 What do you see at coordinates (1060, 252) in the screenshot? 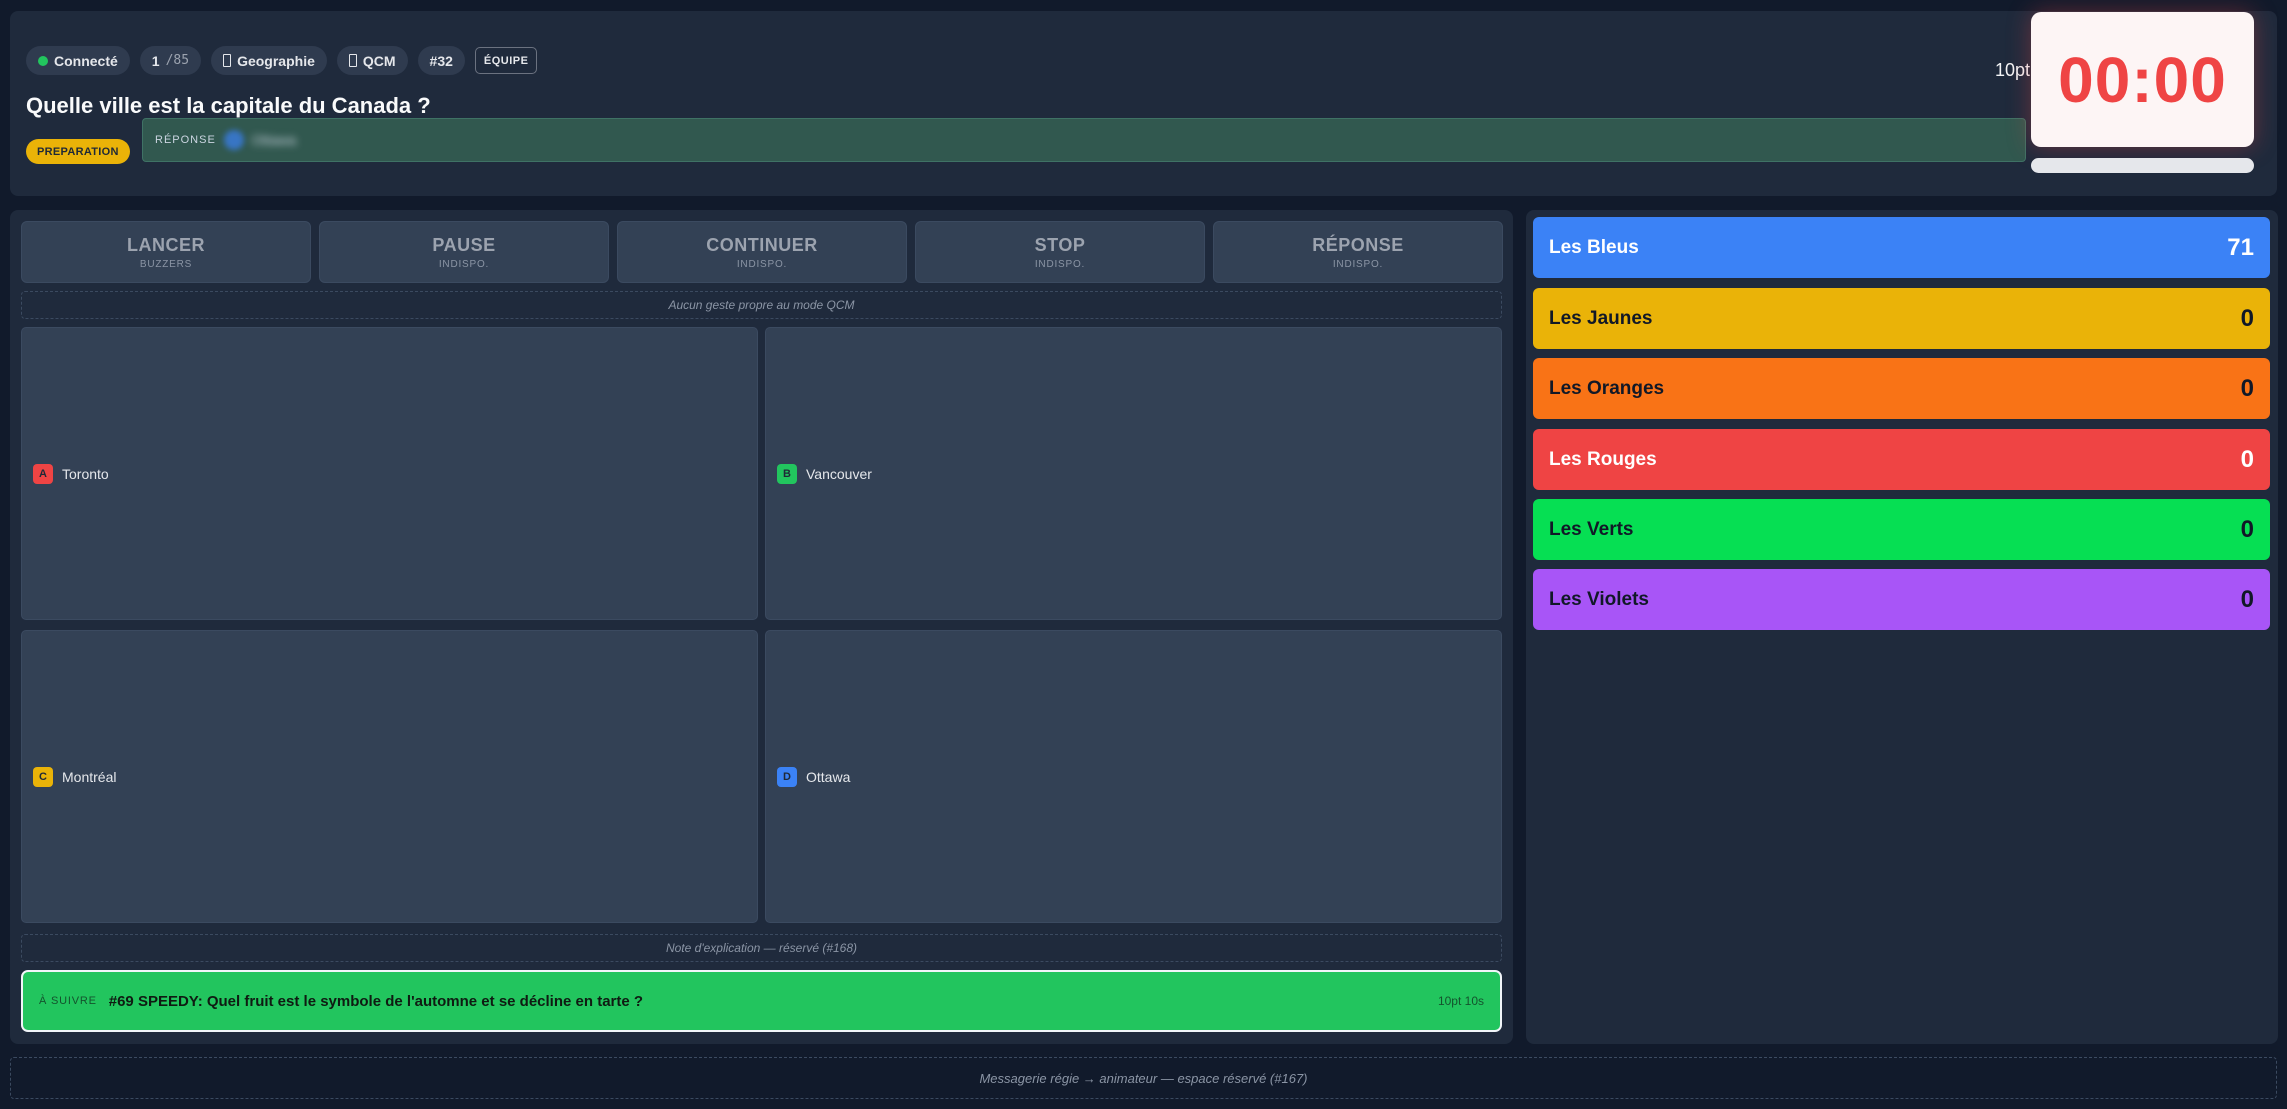
I see `stop-button: STOP INDISPO.` at bounding box center [1060, 252].